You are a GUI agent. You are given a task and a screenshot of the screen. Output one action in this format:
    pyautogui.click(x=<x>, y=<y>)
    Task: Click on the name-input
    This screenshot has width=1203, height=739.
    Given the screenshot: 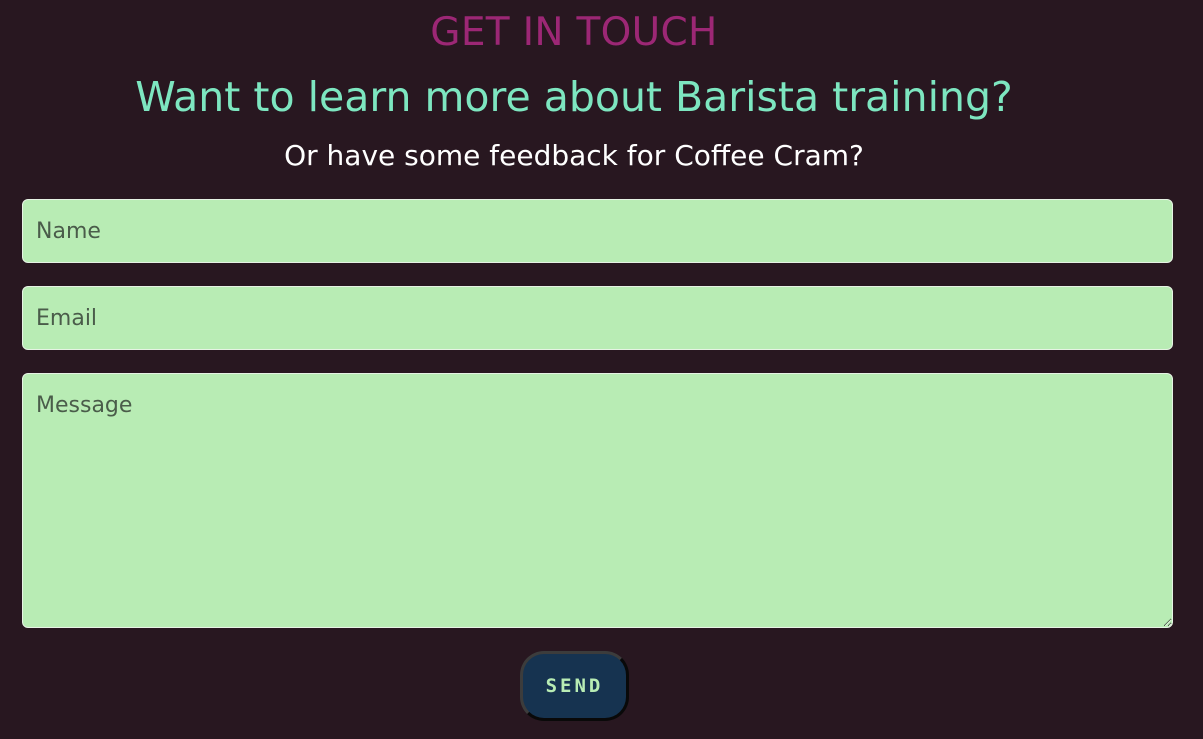 What is the action you would take?
    pyautogui.click(x=597, y=231)
    